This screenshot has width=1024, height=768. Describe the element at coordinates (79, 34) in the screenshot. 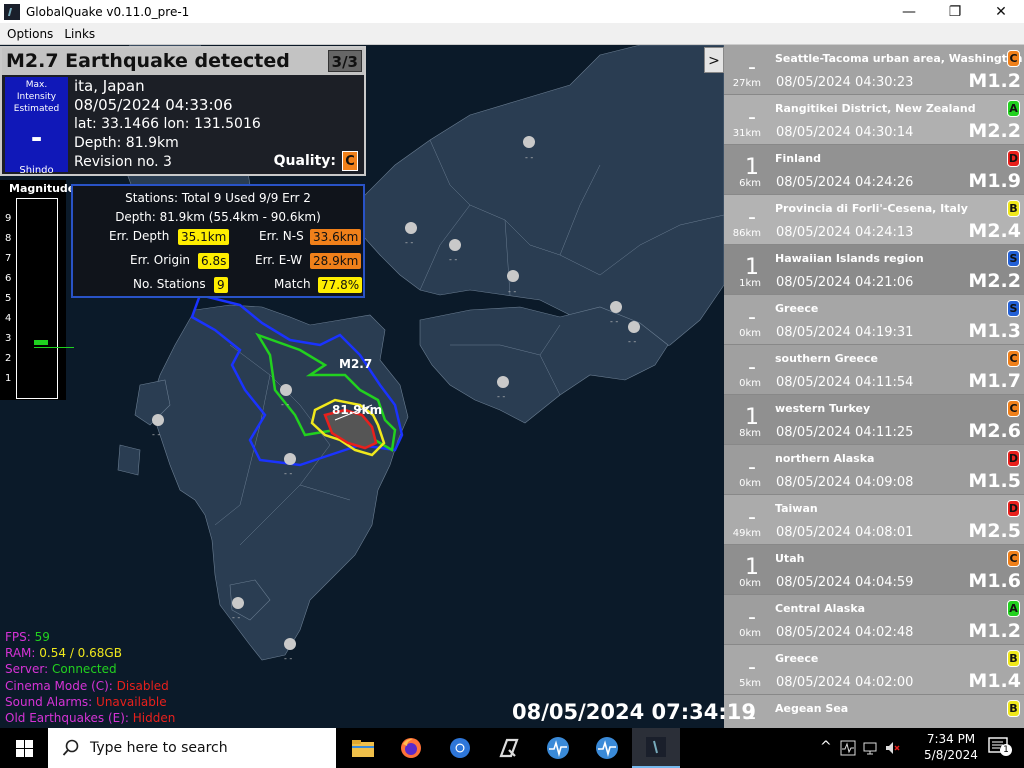

I see `menu-links: Links` at that location.